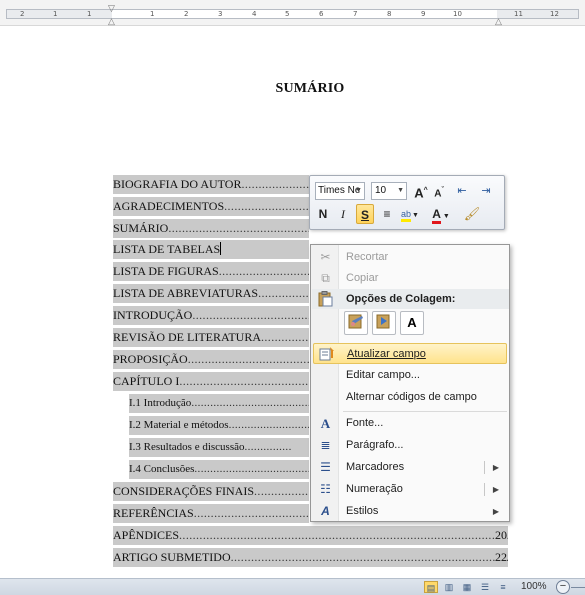 The height and width of the screenshot is (595, 585). I want to click on paste-options-label: Opções de Colagem:, so click(401, 299).